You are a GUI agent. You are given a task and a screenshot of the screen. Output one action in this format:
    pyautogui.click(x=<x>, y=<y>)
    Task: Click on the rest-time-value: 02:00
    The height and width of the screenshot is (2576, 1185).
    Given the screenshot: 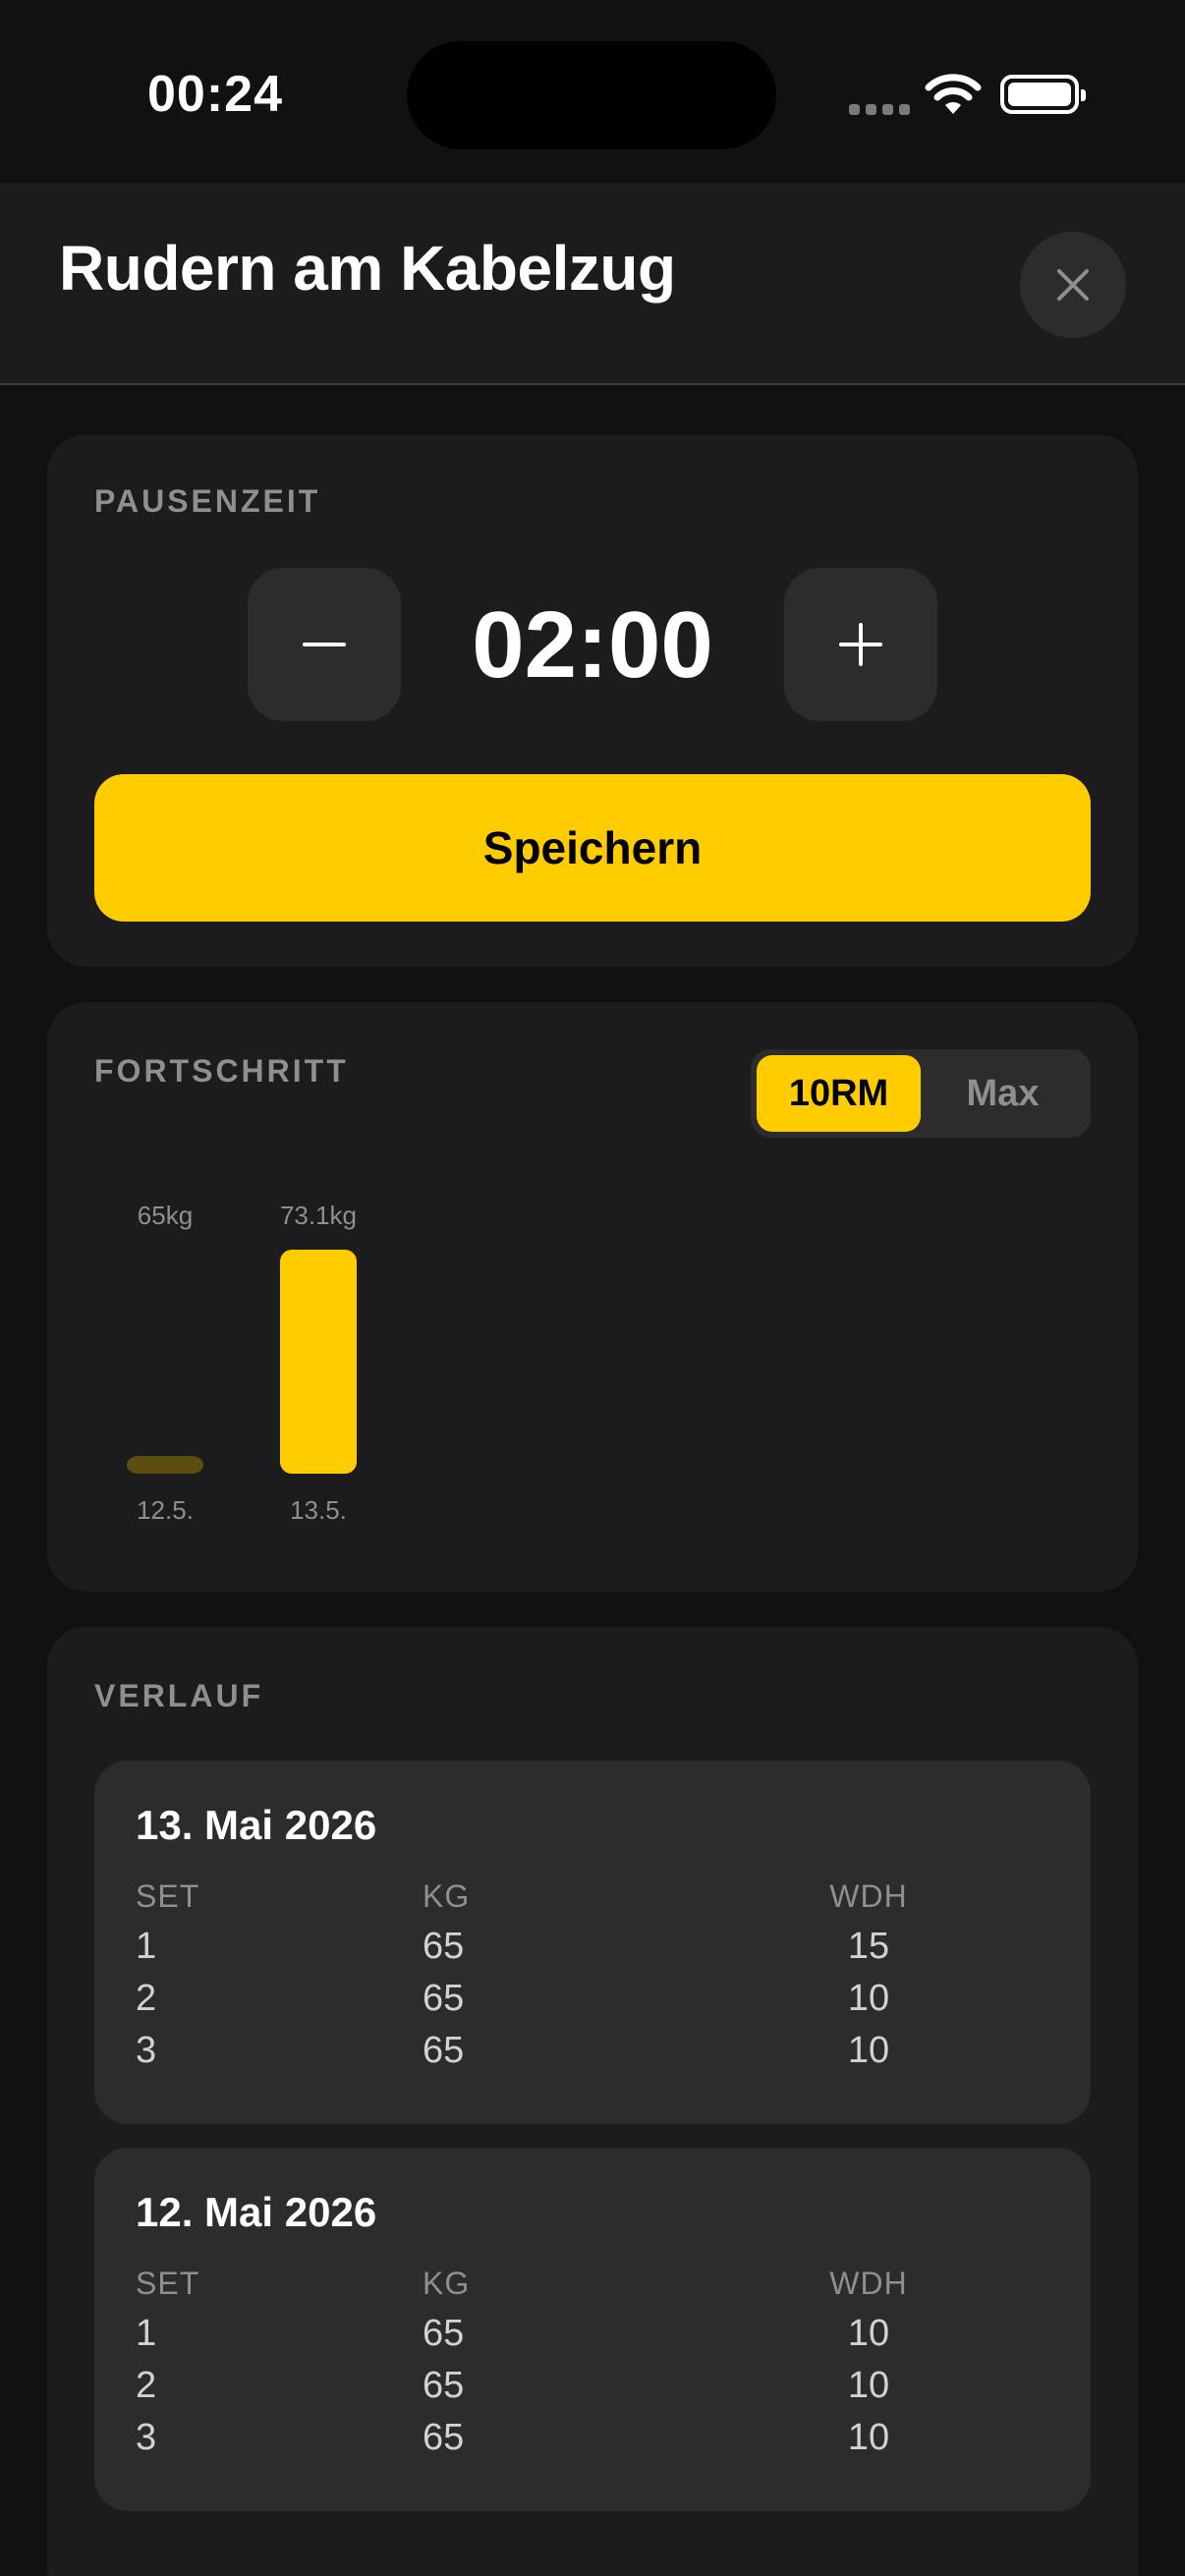 What is the action you would take?
    pyautogui.click(x=592, y=645)
    